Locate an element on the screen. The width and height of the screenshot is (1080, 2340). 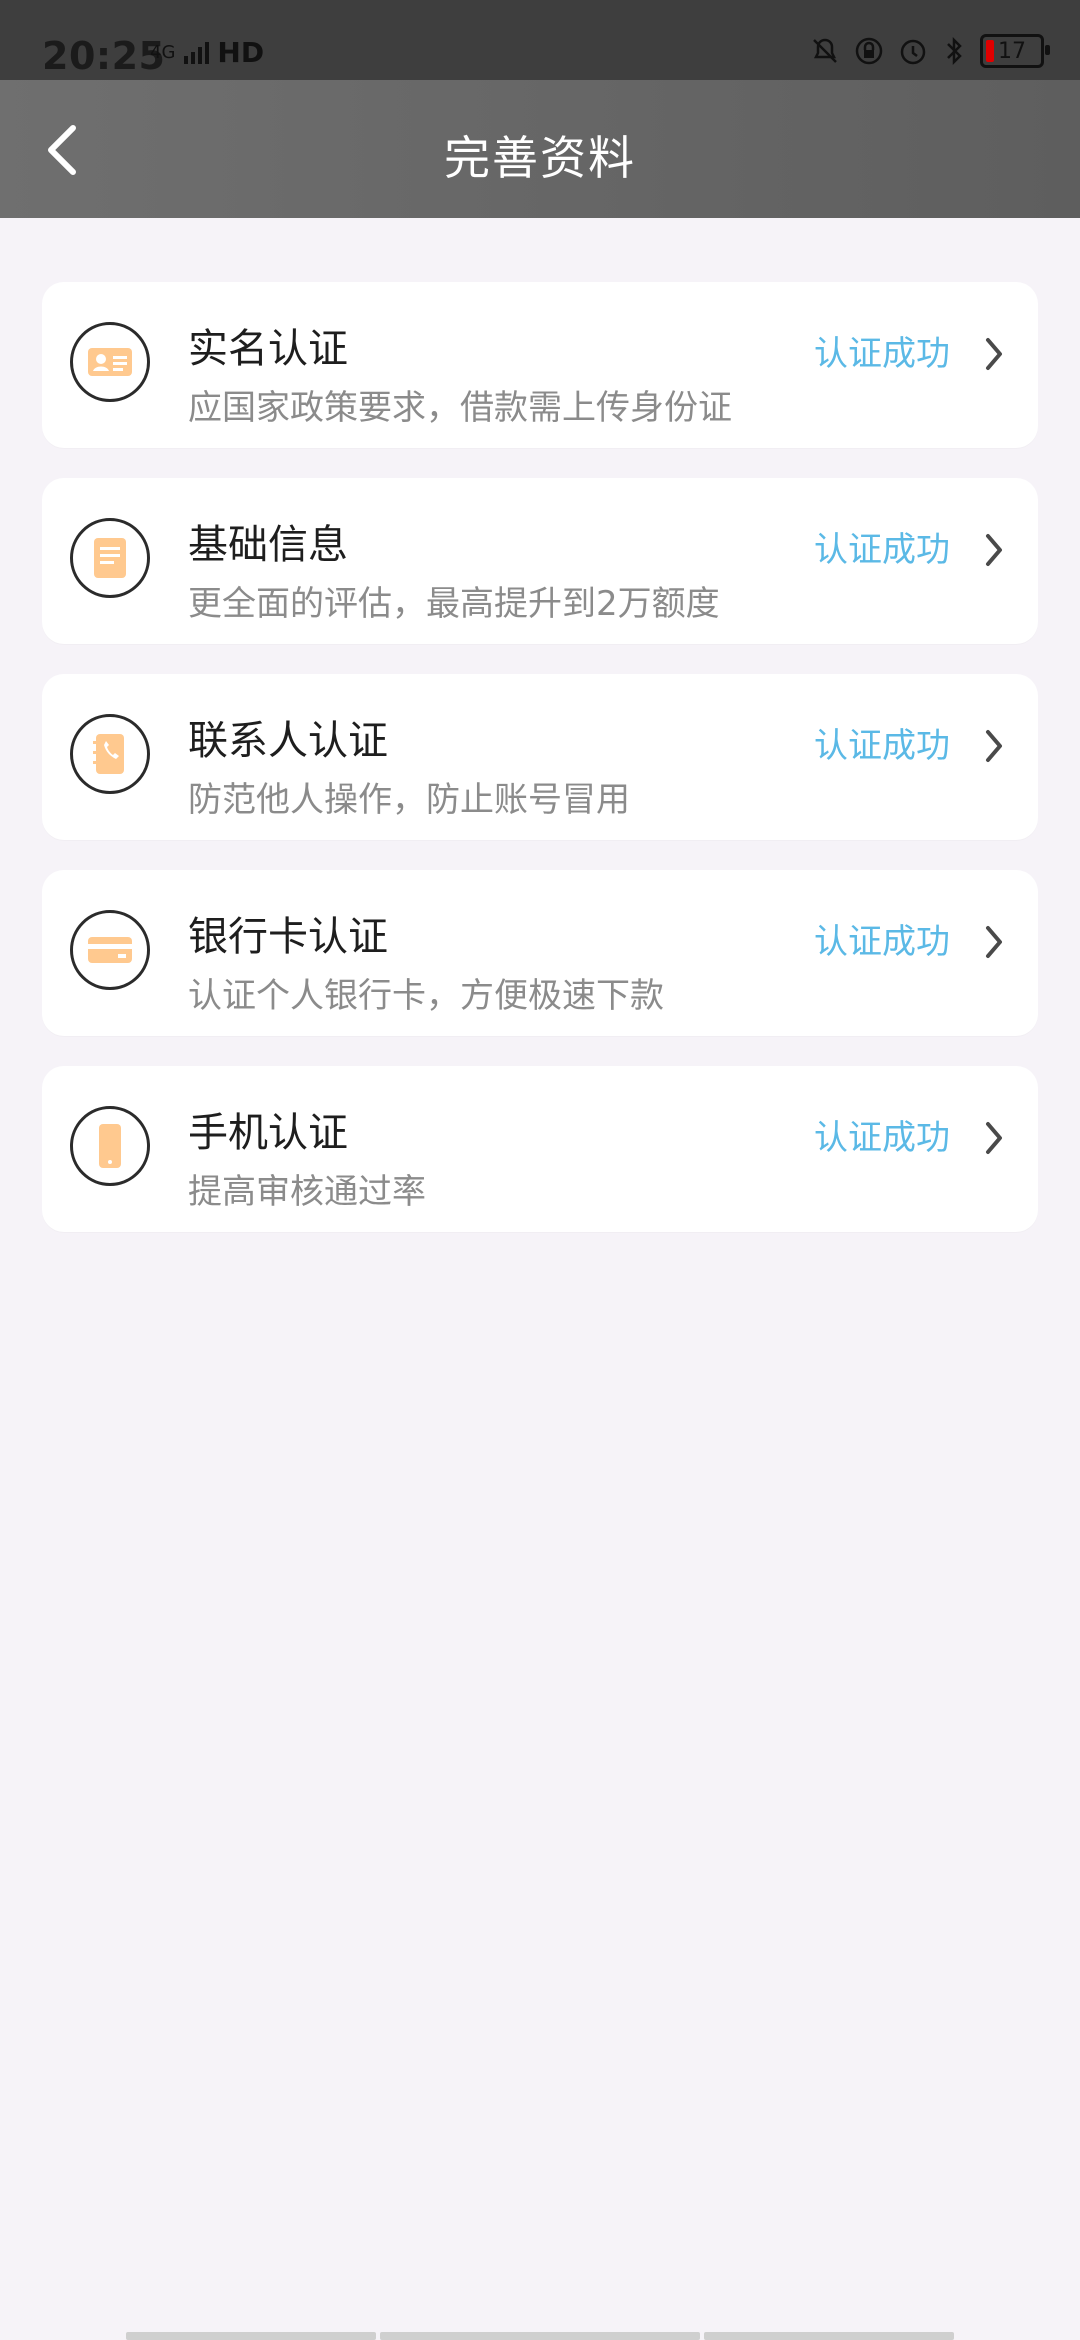
bottom-navigation-bars is located at coordinates (540, 2336).